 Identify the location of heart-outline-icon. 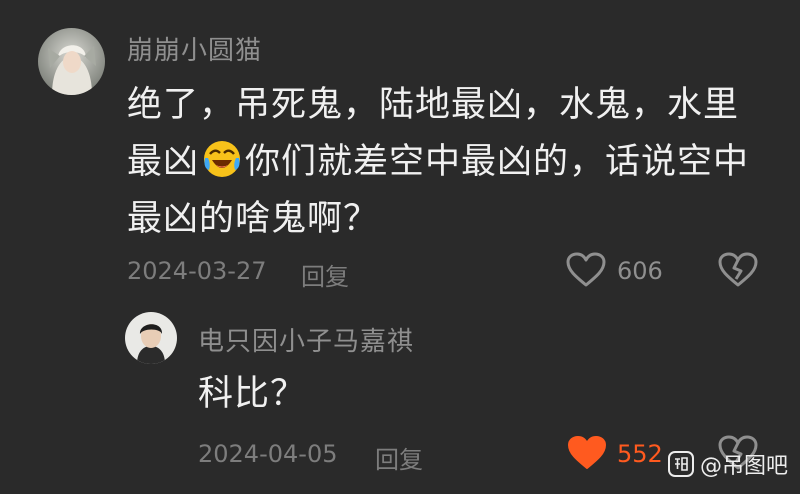
(586, 270).